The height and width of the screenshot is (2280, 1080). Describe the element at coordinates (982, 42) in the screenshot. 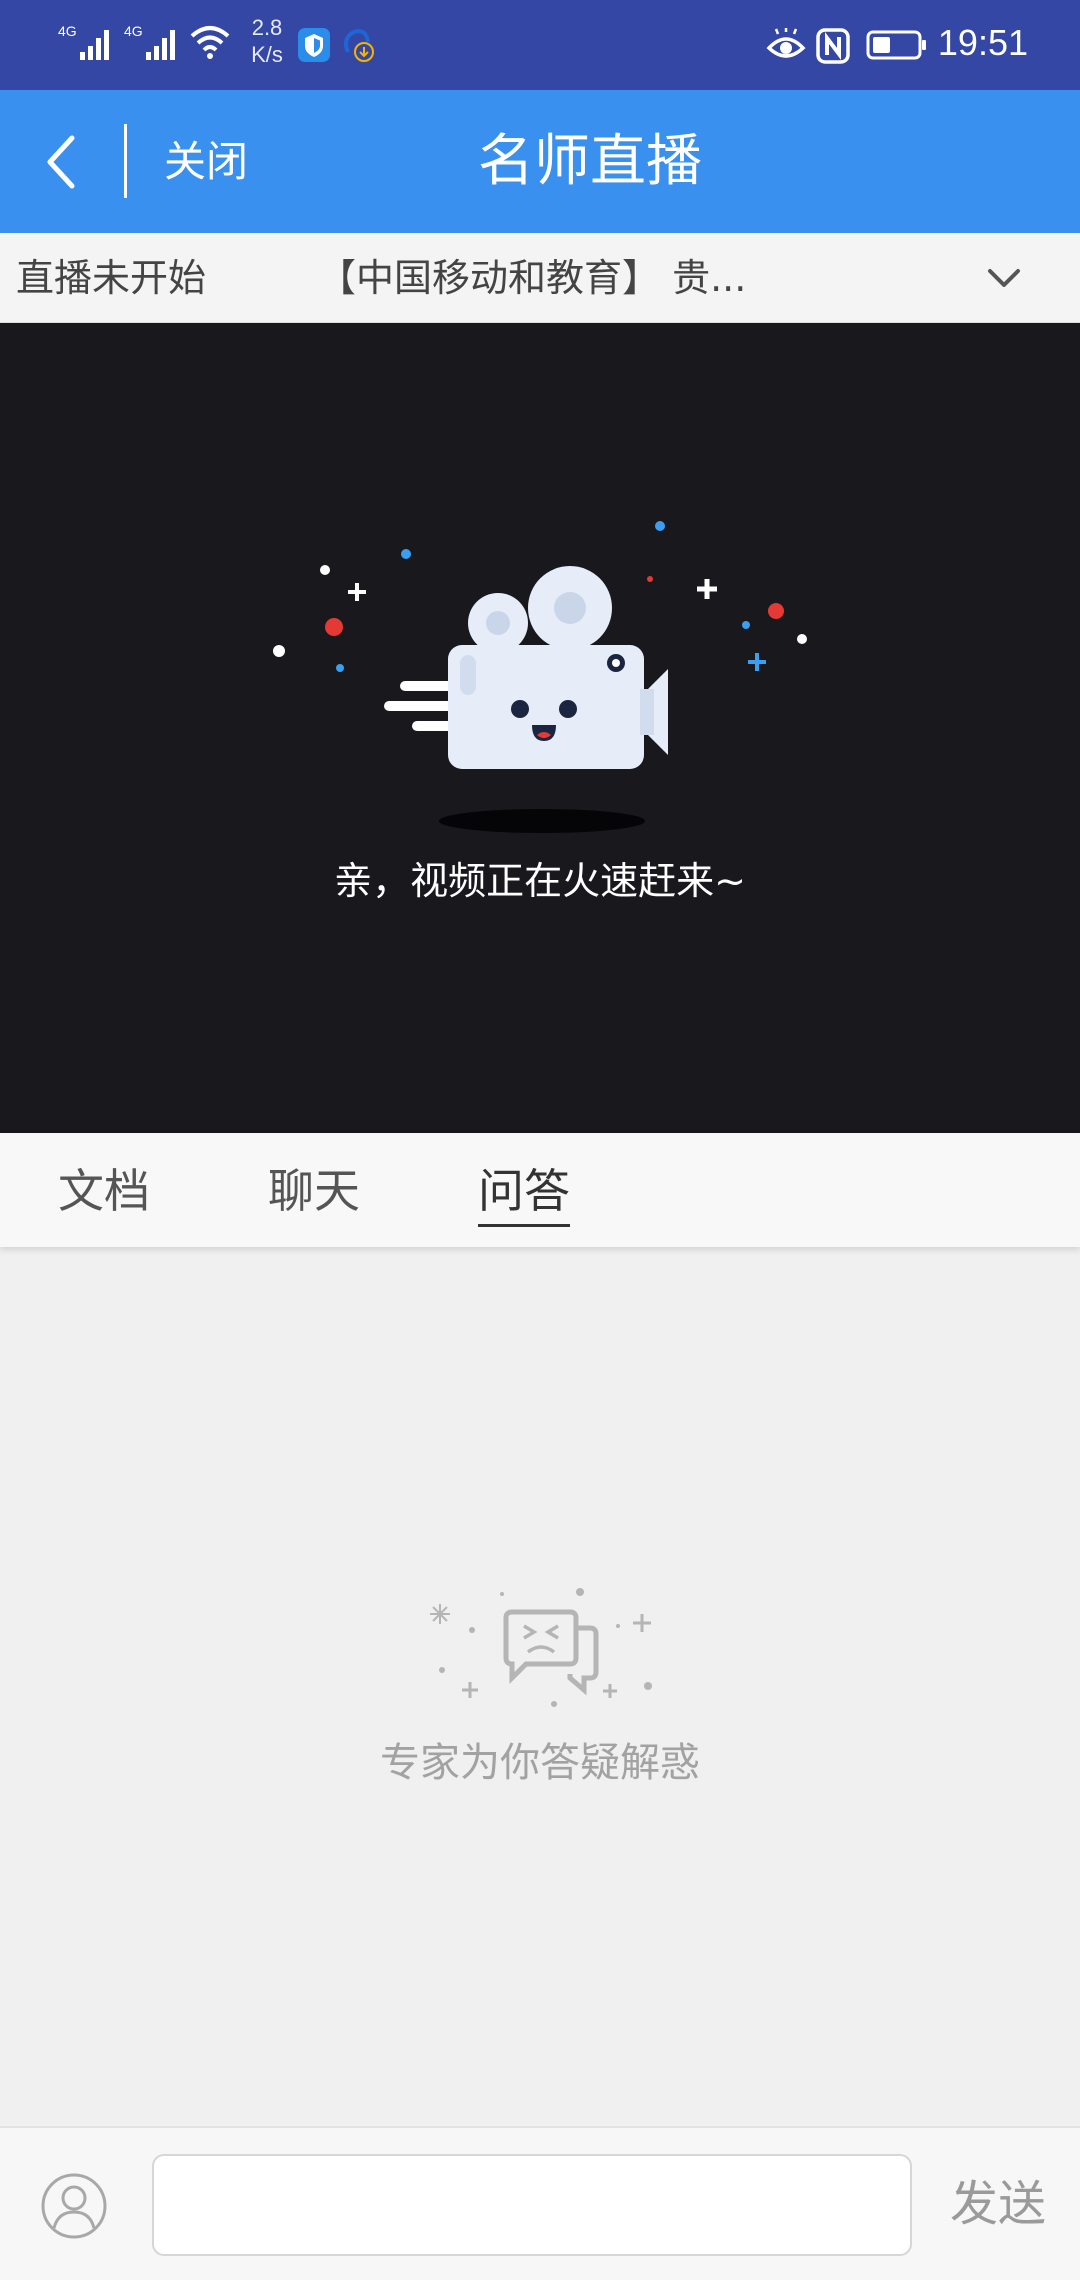

I see `clock: 19:51` at that location.